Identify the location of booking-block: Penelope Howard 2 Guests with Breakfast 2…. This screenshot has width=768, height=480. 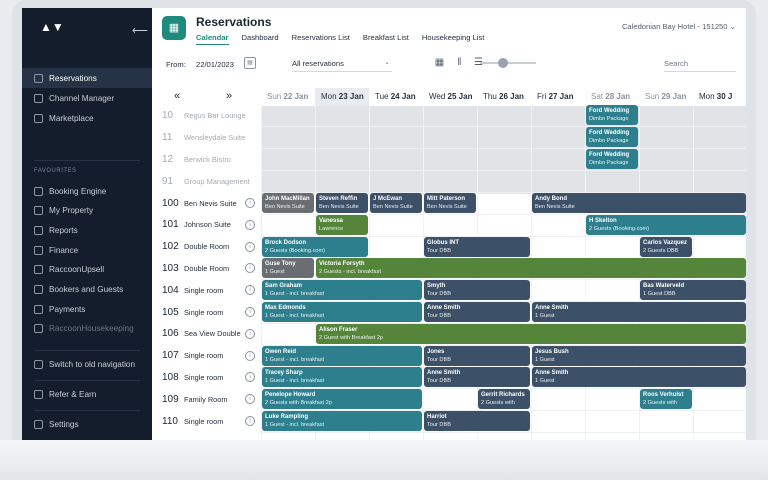
(342, 399).